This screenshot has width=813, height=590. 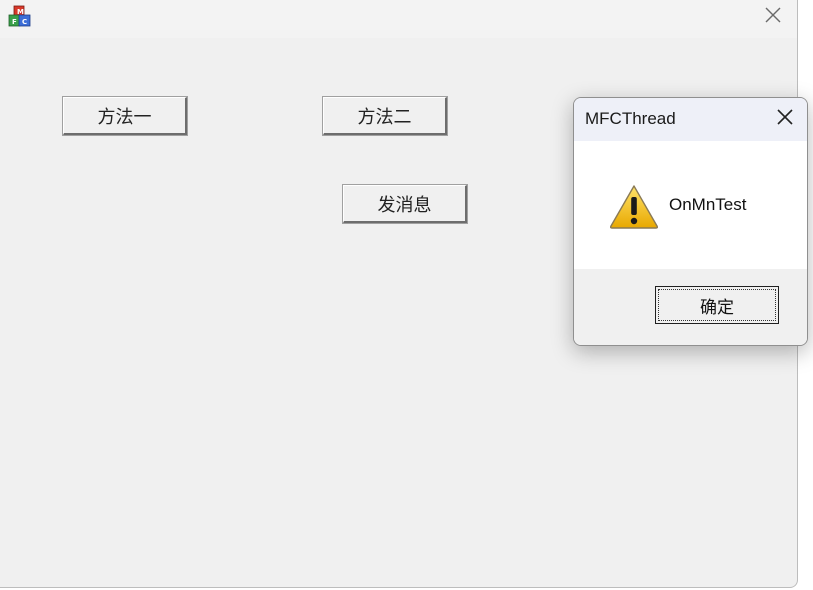 I want to click on svg-text: M, so click(x=20, y=12).